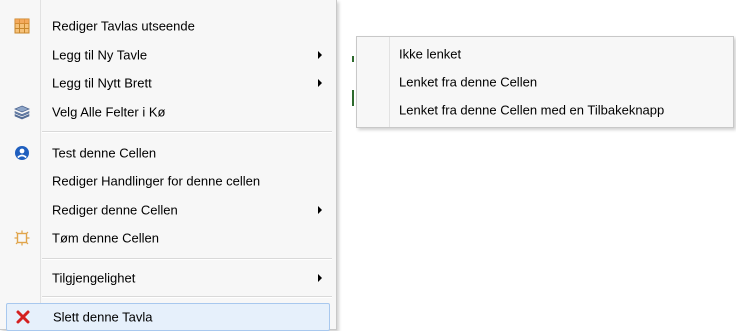  I want to click on menu-item-rediger-handlinger: Rediger Handlinger for denne cellen, so click(168, 181).